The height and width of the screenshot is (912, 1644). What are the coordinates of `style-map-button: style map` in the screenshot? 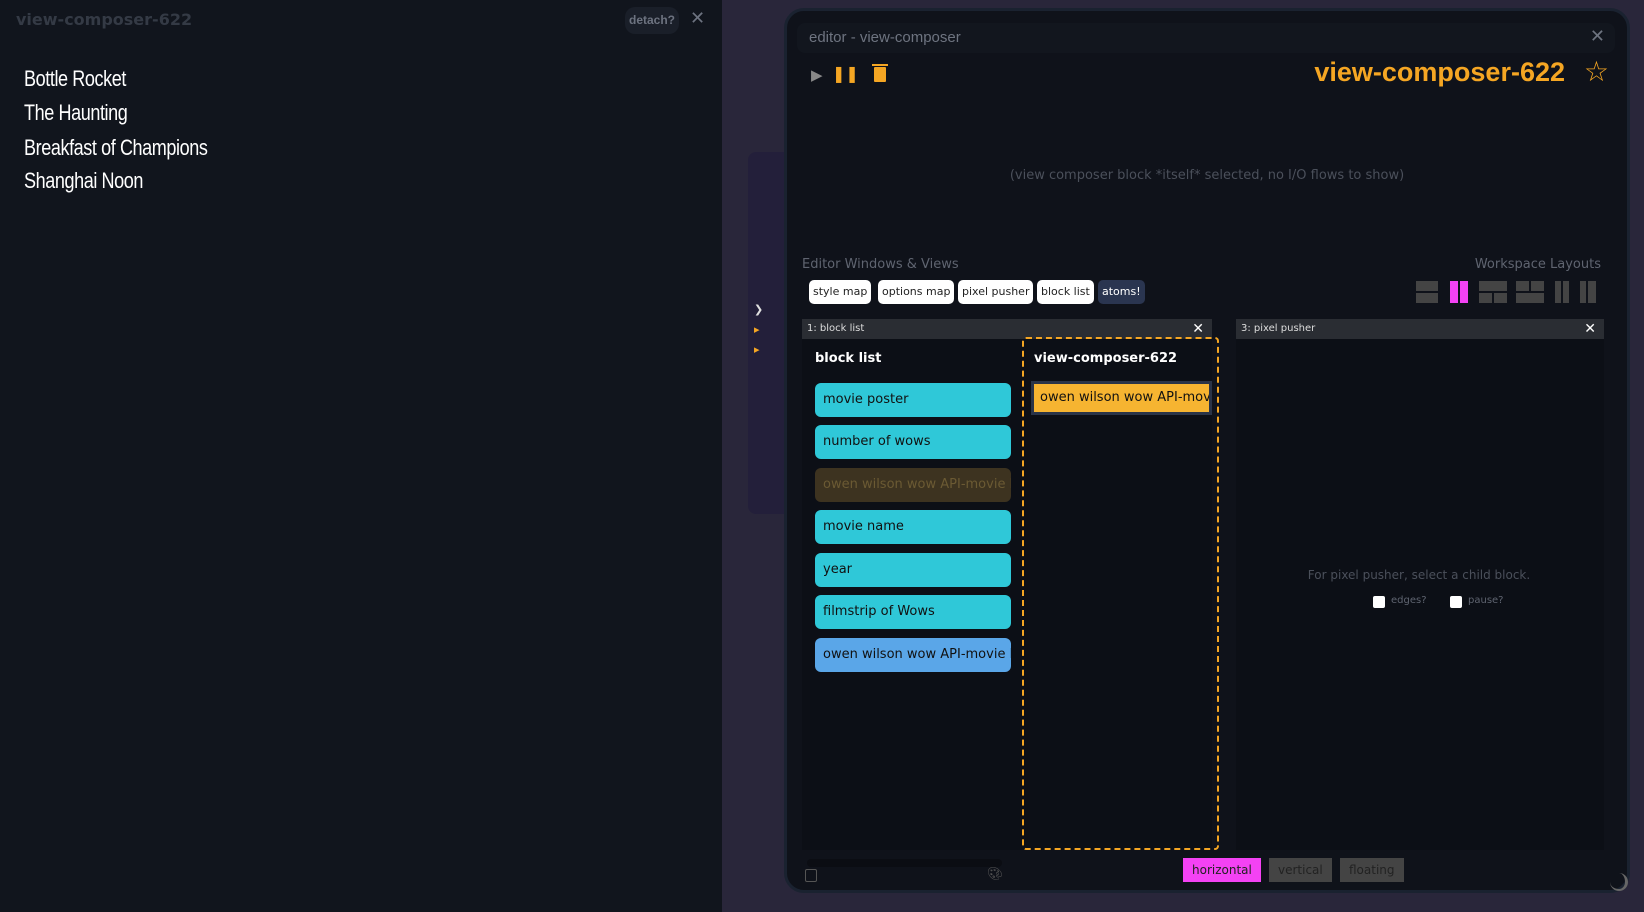 It's located at (840, 292).